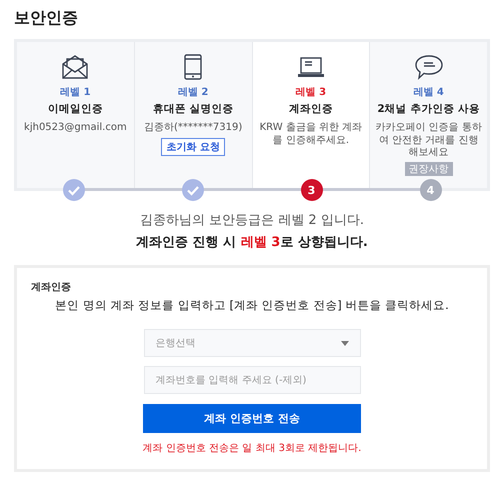 This screenshot has height=492, width=500. I want to click on upgrade-text: 계좌인증 진행 시 레벨 3로 상향됩니다., so click(252, 242).